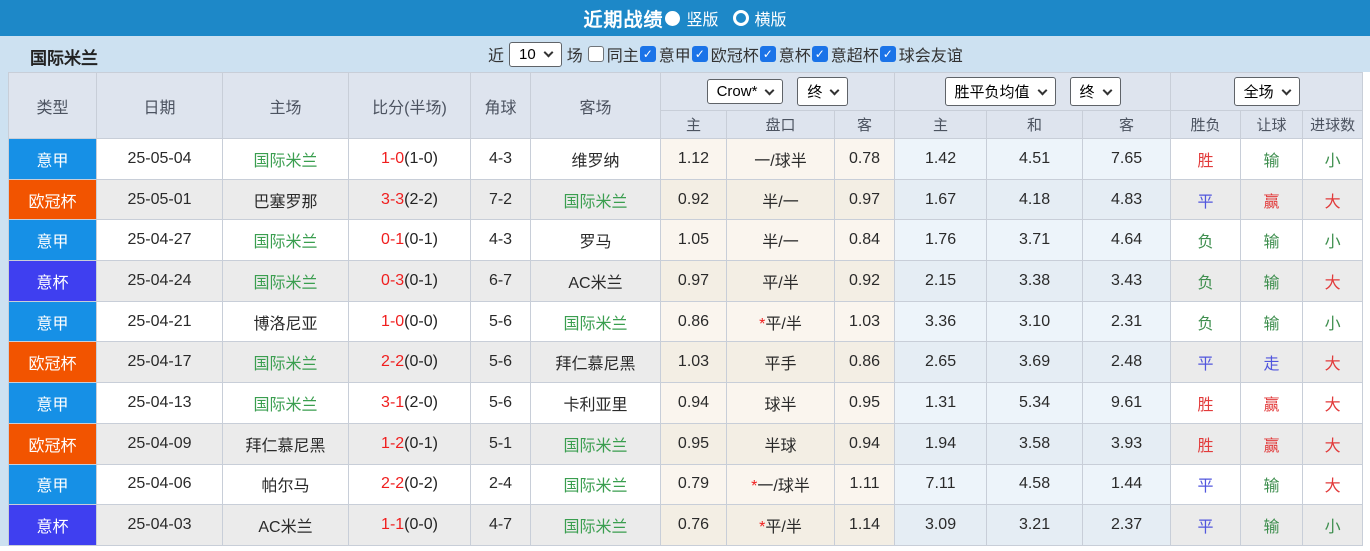  I want to click on handicap-odds-away: 0.84, so click(864, 240).